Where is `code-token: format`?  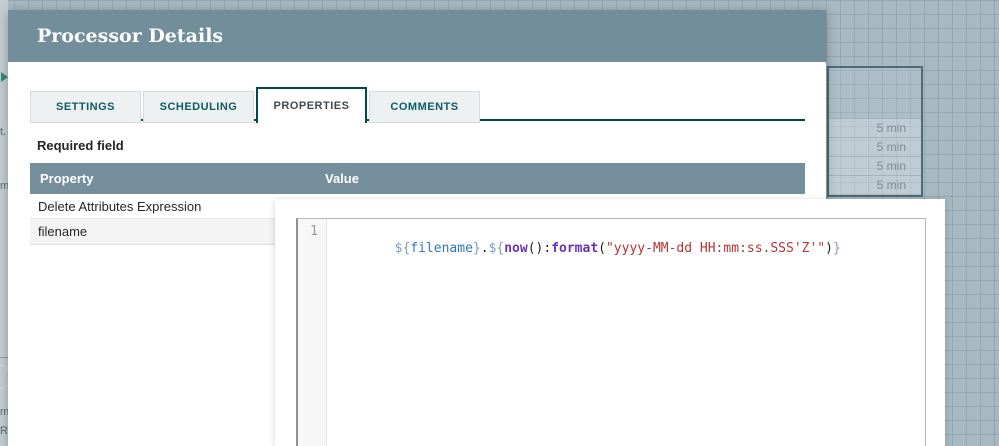
code-token: format is located at coordinates (575, 248).